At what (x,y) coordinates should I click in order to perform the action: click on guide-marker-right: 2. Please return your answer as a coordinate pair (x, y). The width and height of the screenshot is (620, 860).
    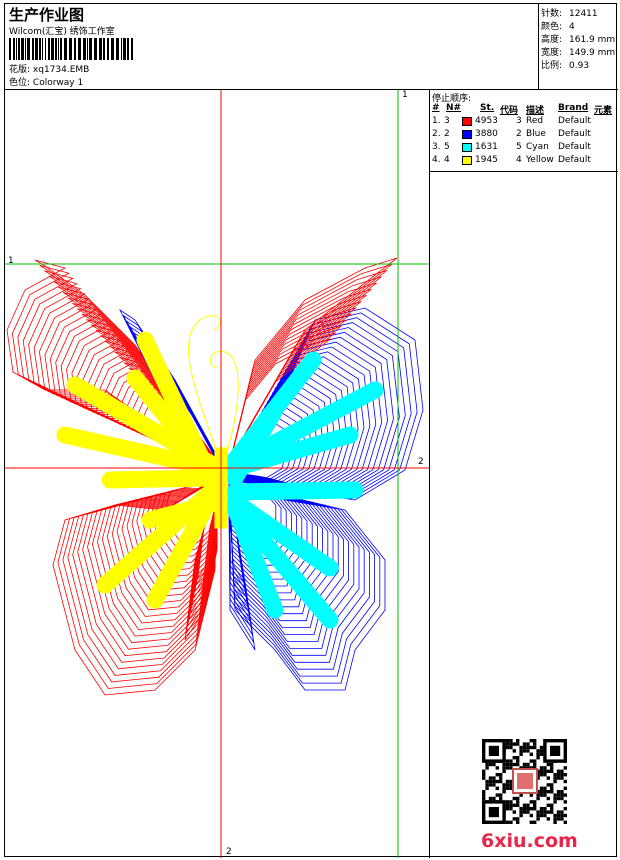
    Looking at the image, I should click on (421, 462).